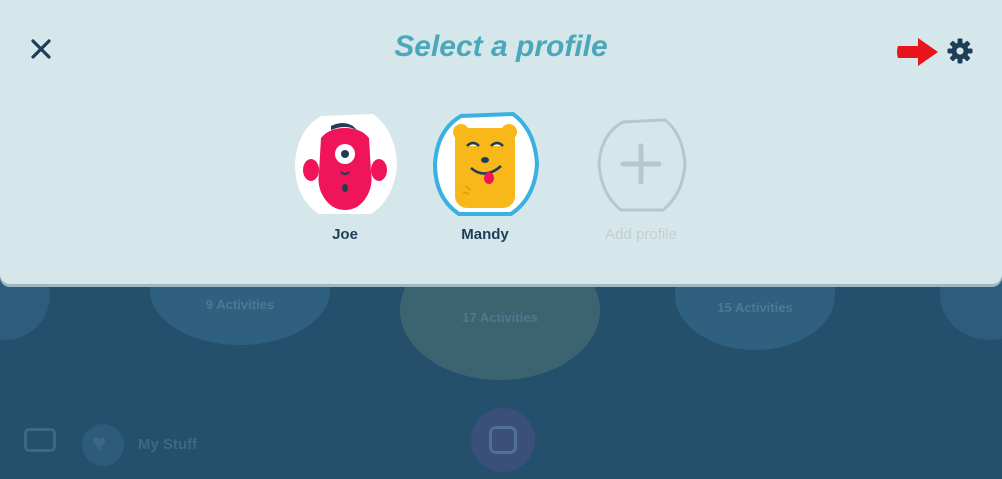 This screenshot has width=1002, height=479. I want to click on bg-card-1-label: 9 Activities, so click(240, 304).